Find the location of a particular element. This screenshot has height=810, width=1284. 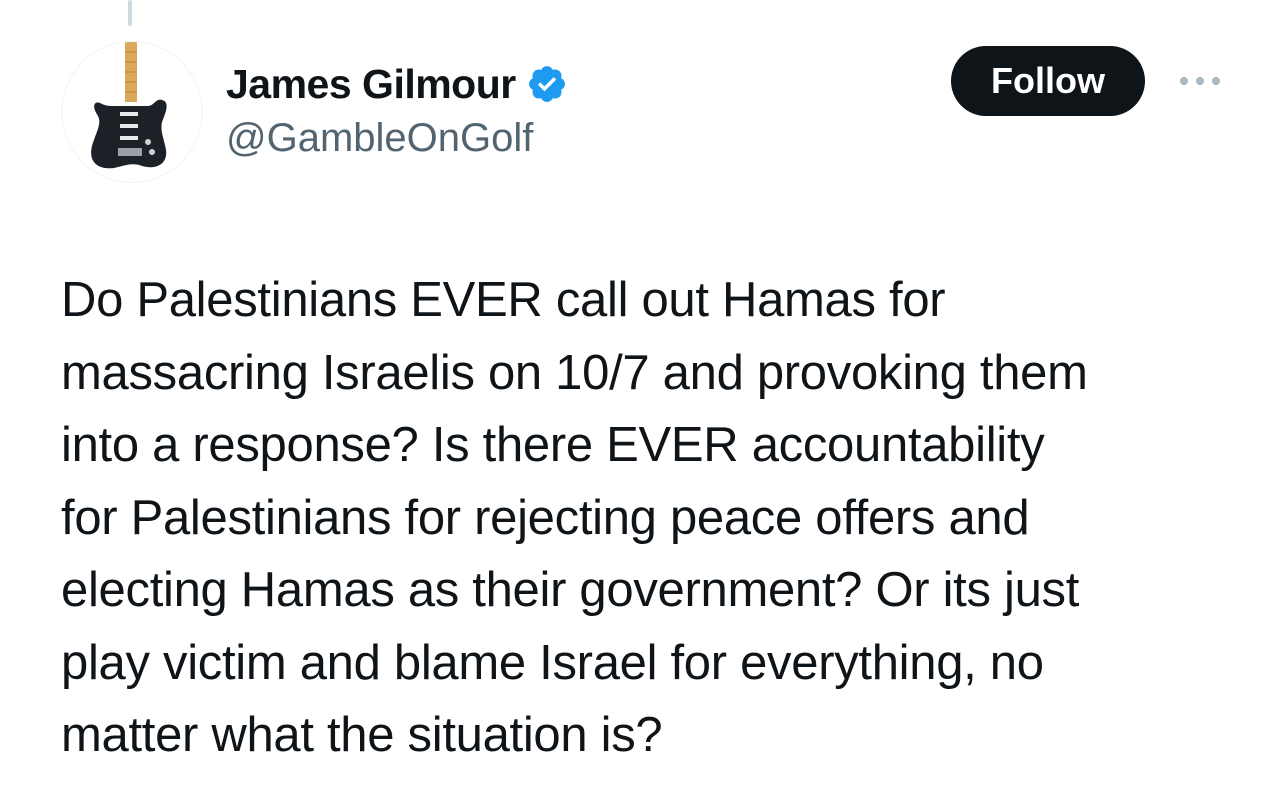

author-name-row: James Gilmour is located at coordinates (397, 84).